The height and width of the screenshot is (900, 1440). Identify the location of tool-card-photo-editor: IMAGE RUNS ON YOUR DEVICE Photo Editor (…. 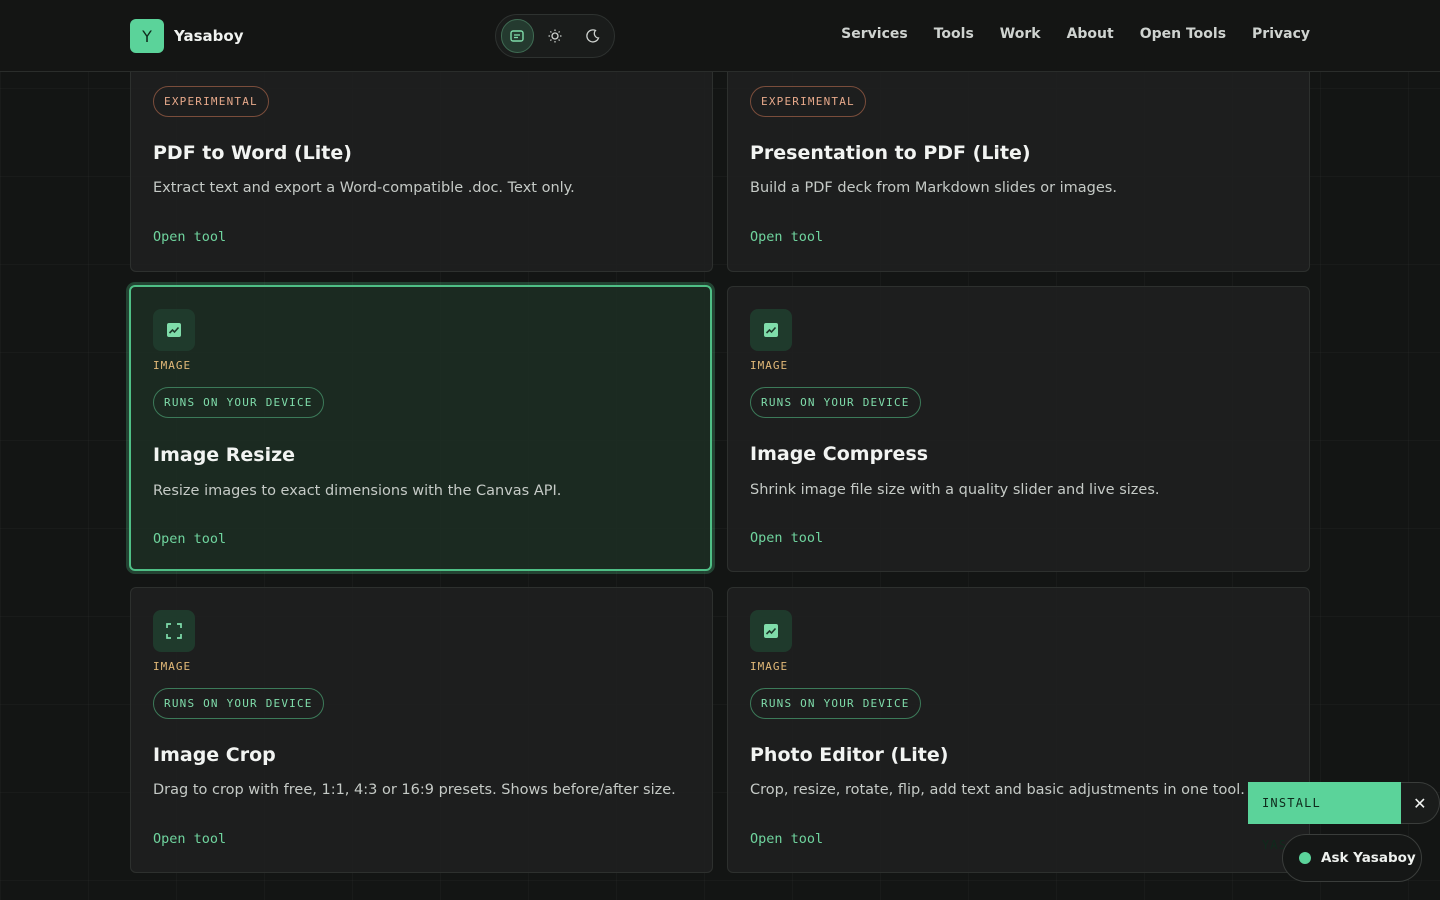
(1018, 730).